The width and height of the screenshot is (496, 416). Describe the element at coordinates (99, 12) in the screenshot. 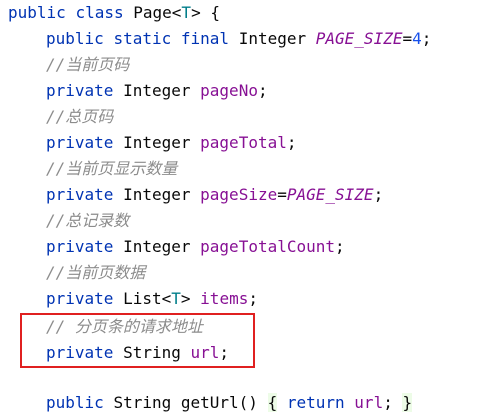

I see `keyword-class: class` at that location.